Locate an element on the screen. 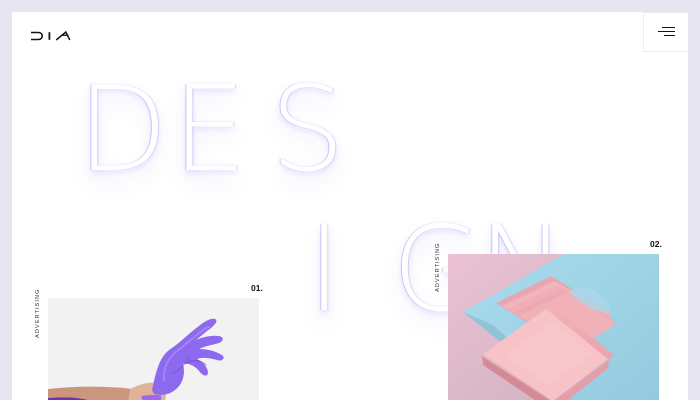 The height and width of the screenshot is (400, 700). dia-logo-icon is located at coordinates (51, 35).